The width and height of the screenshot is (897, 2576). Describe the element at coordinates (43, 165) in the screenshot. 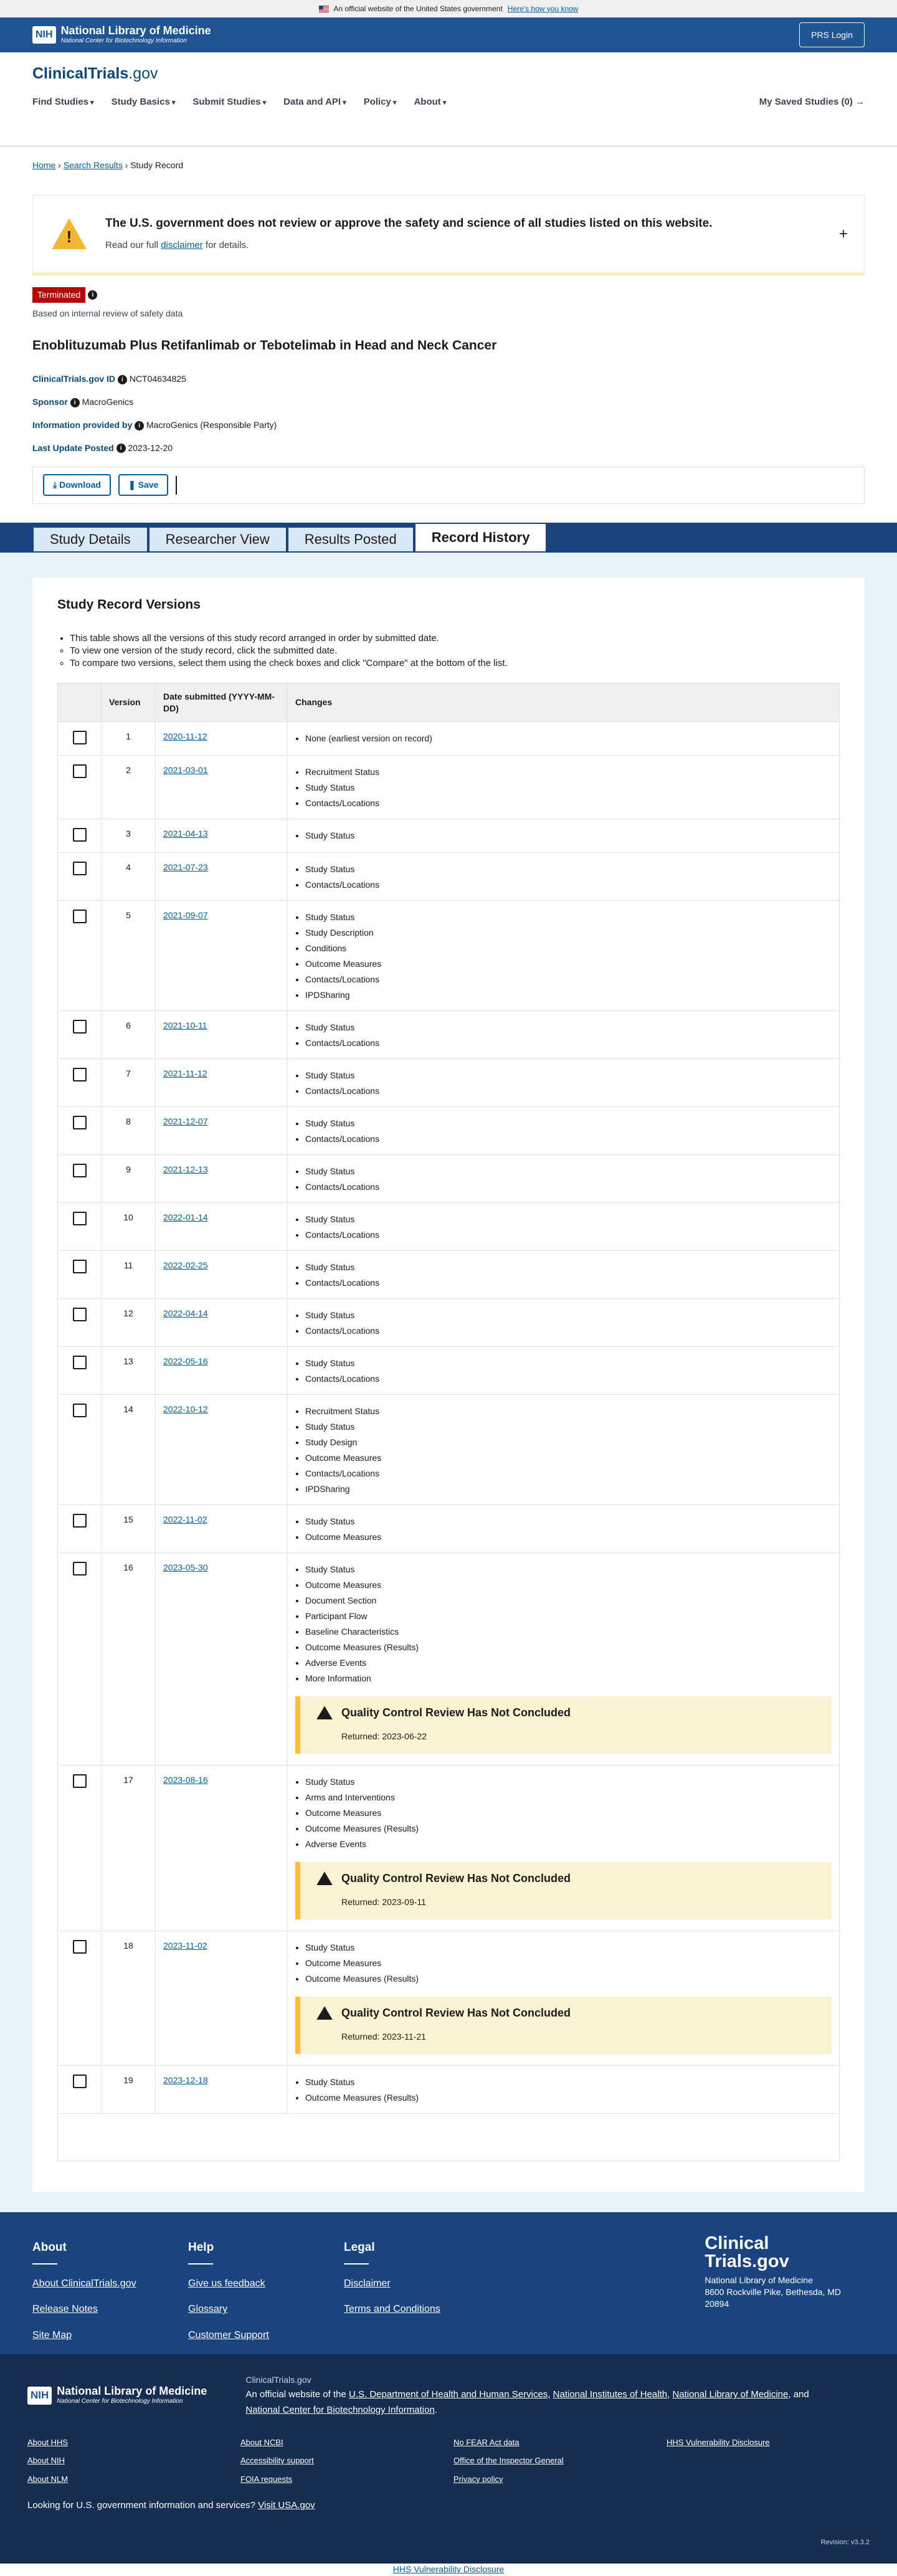

I see `breadcrumb-home: Home` at that location.